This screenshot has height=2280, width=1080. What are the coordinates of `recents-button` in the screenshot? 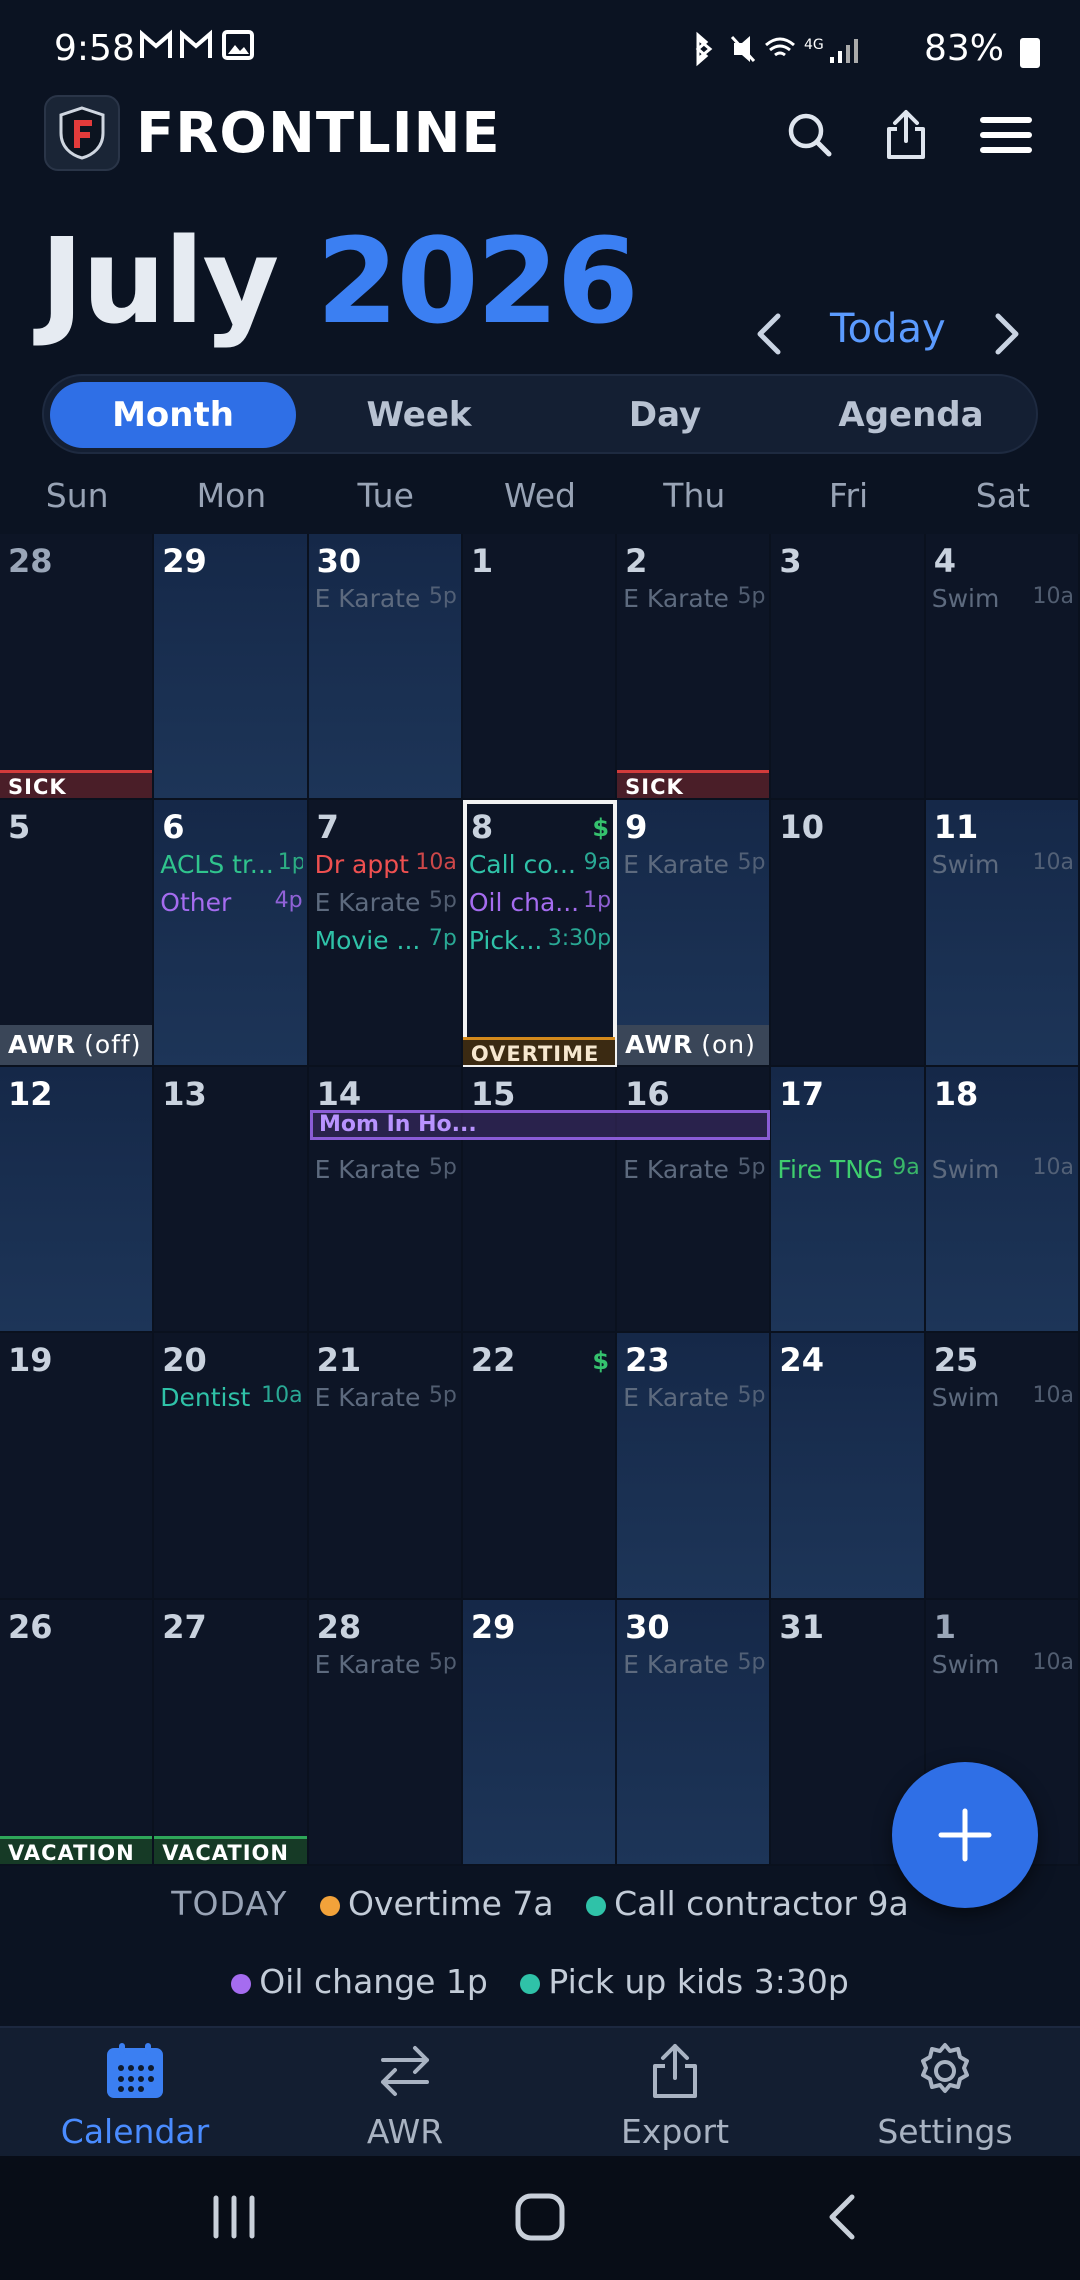 It's located at (234, 2219).